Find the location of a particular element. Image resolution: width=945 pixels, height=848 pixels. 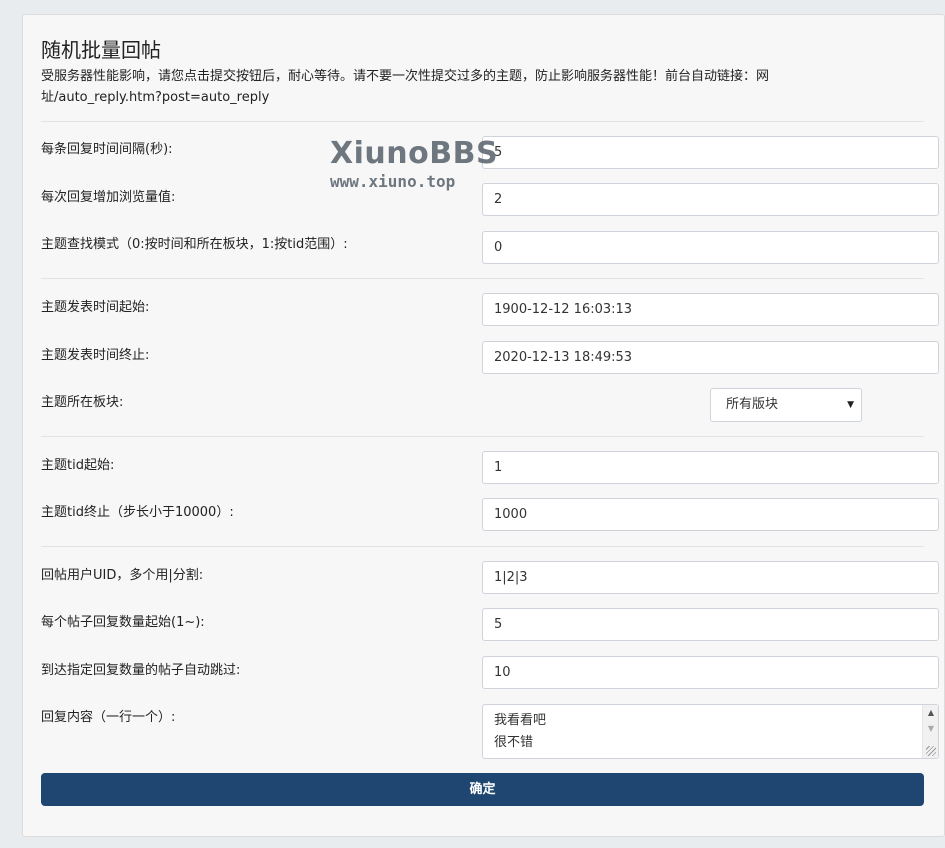

reply-count-start-label: 每个帖子回复数量起始(1~): is located at coordinates (123, 622).